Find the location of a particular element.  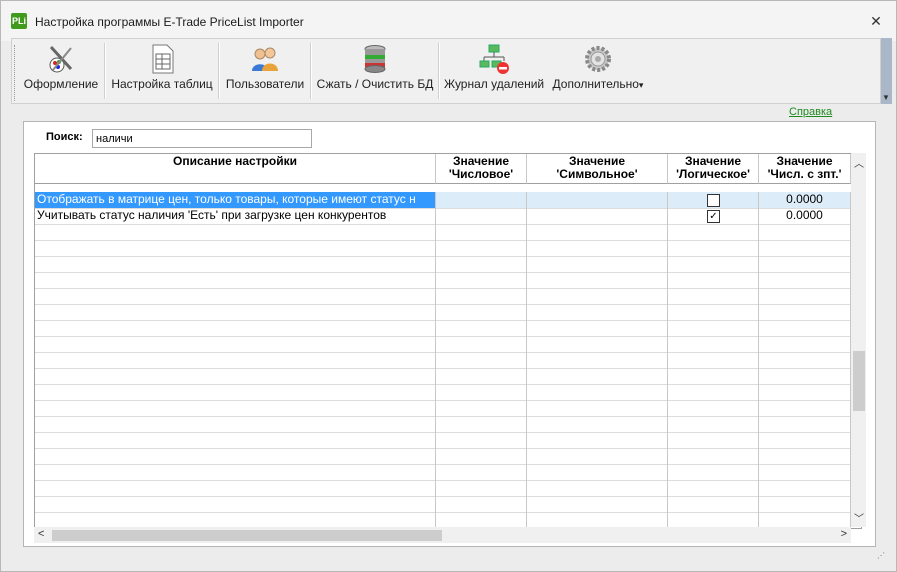

compress-db-button: Сжать / Очистить БД is located at coordinates (375, 71).